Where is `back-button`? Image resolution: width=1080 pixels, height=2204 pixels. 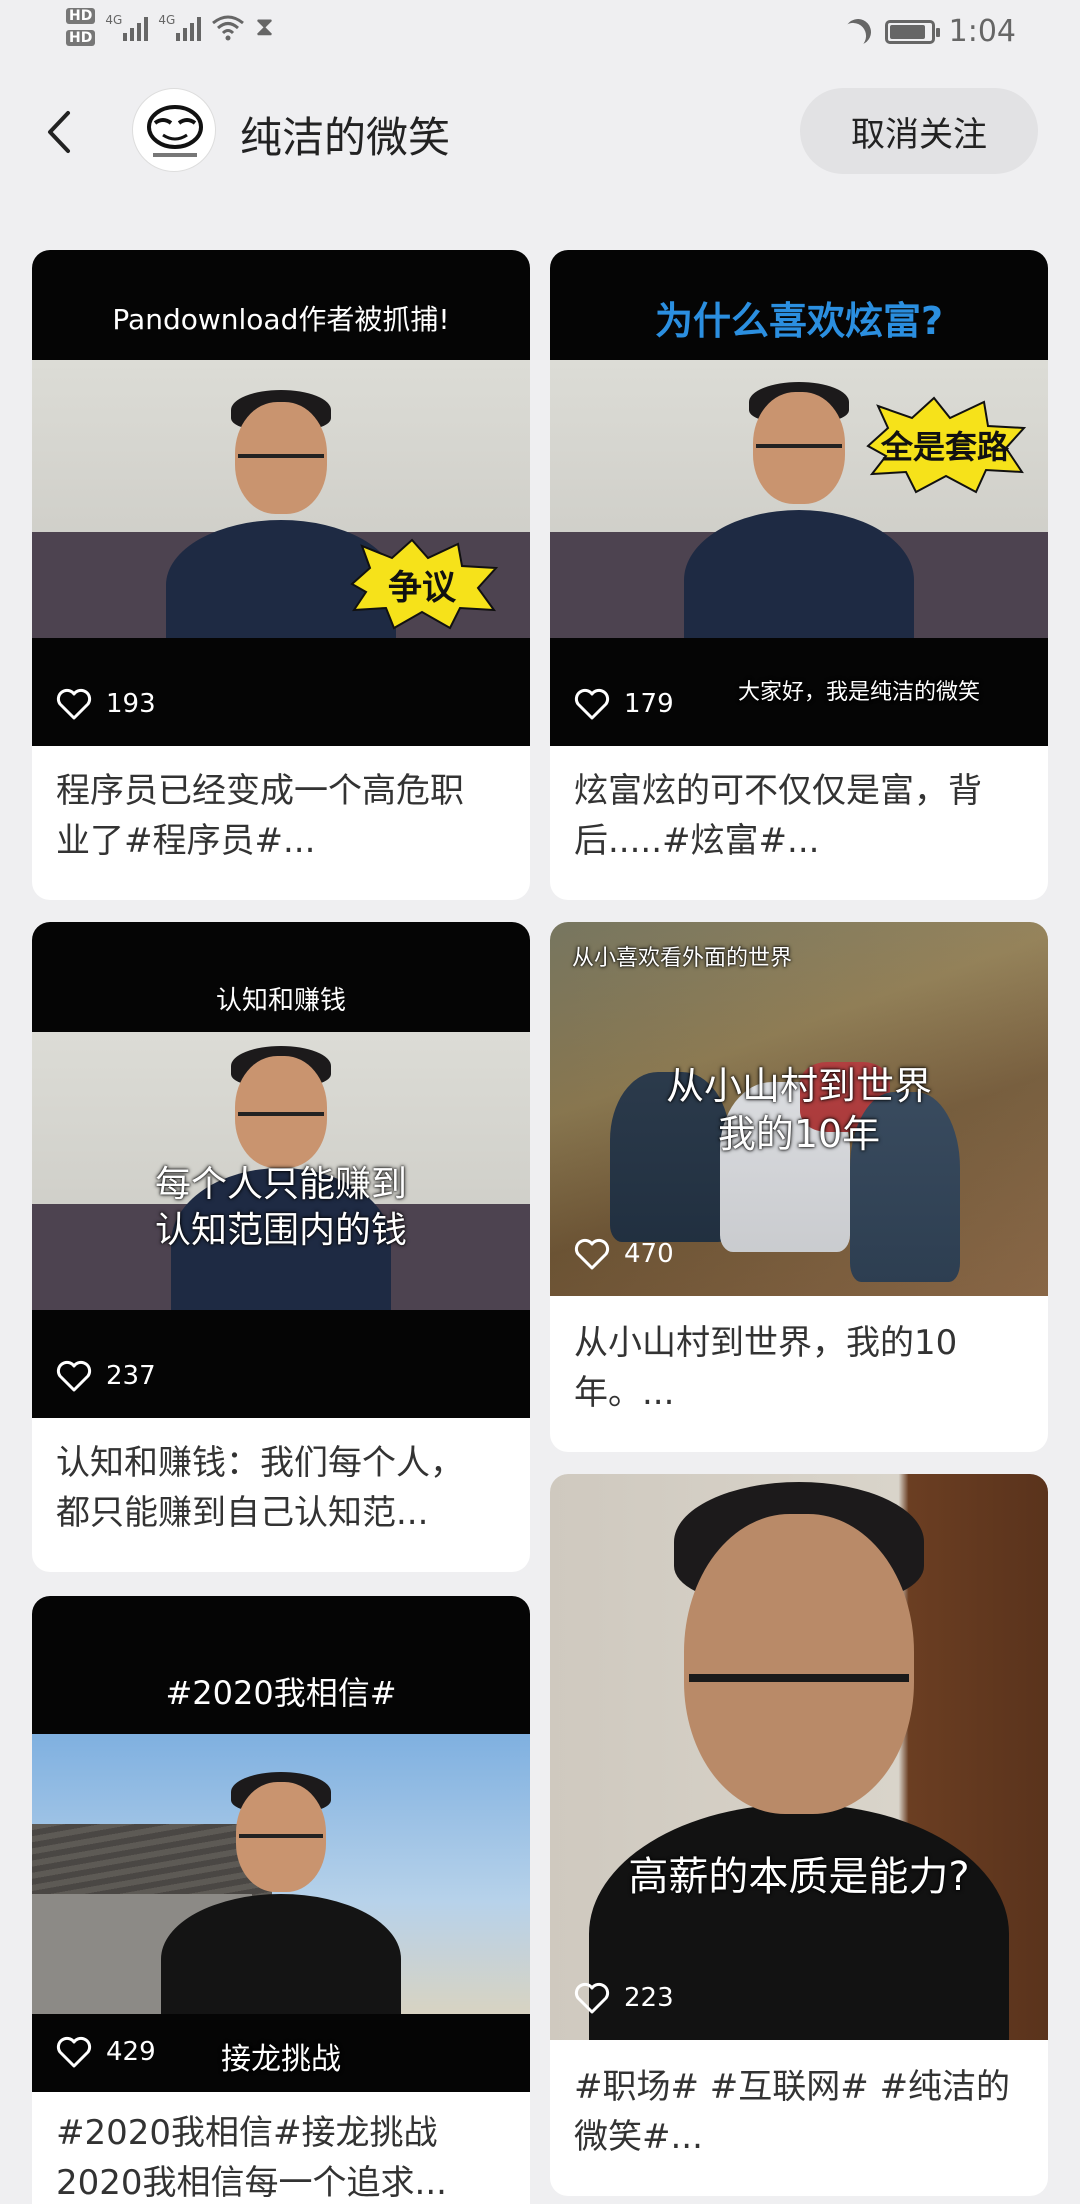 back-button is located at coordinates (60, 132).